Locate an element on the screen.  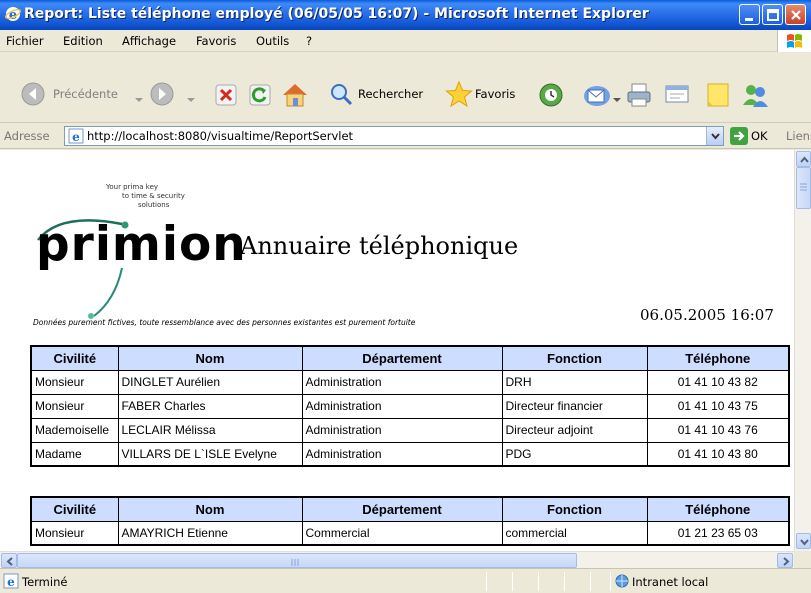
back-label: Précédente is located at coordinates (85, 94).